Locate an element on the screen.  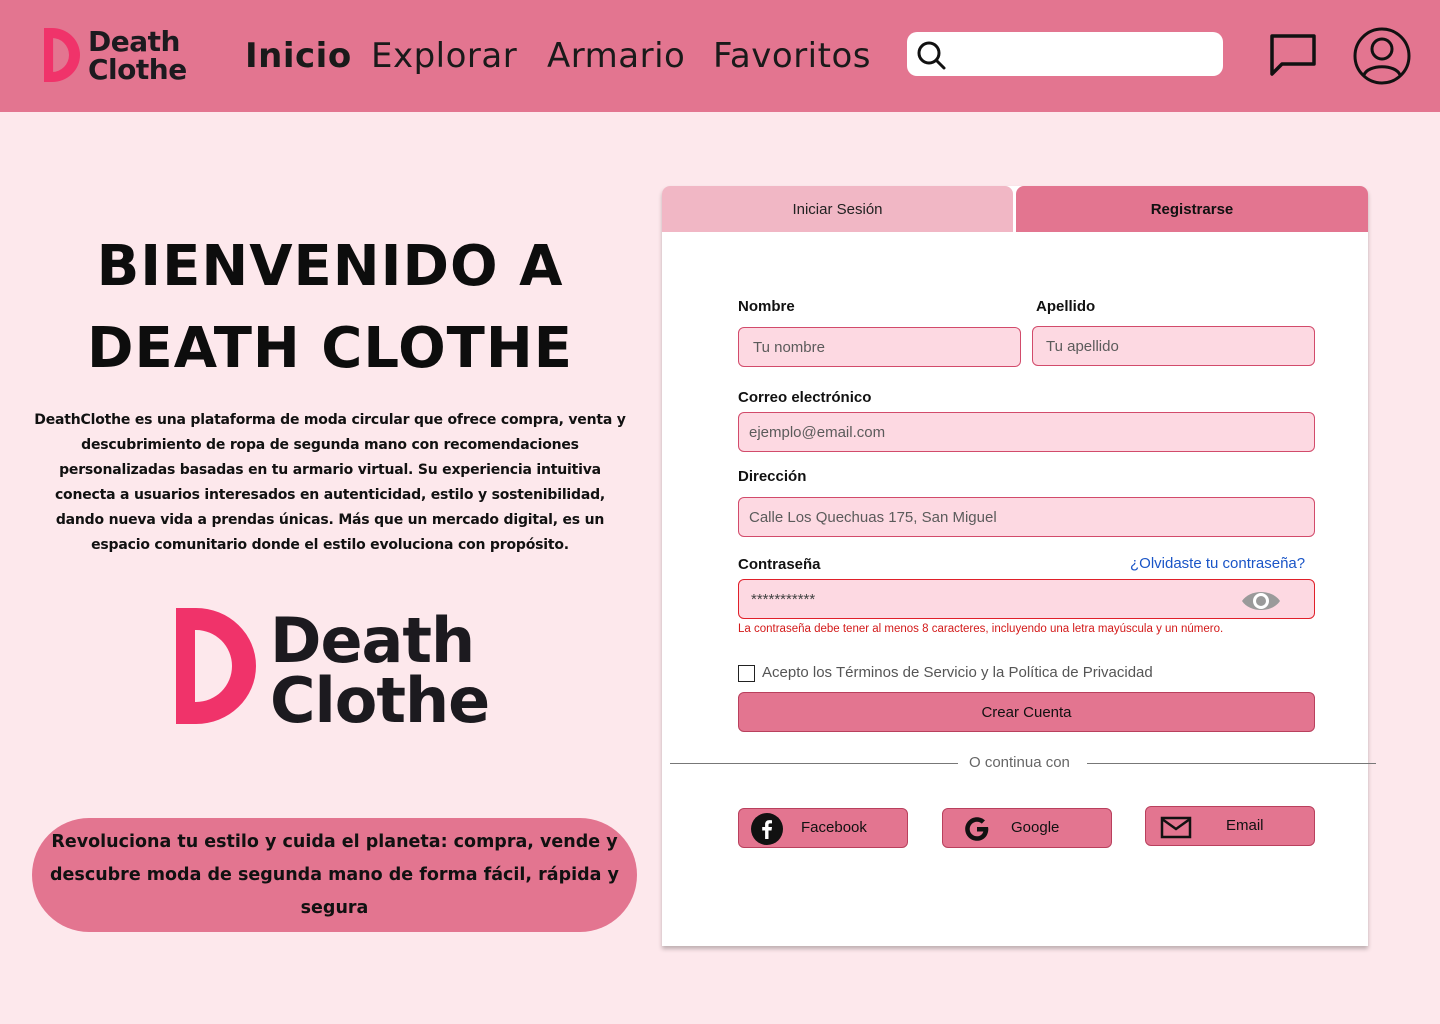
show-password-toggle is located at coordinates (1261, 601).